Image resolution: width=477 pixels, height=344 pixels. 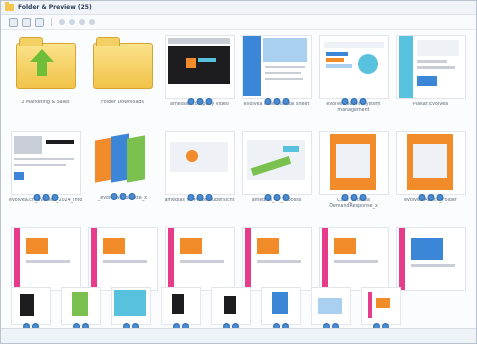 What do you see at coordinates (55, 7) in the screenshot?
I see `window-title: Folder & Preview (25)` at bounding box center [55, 7].